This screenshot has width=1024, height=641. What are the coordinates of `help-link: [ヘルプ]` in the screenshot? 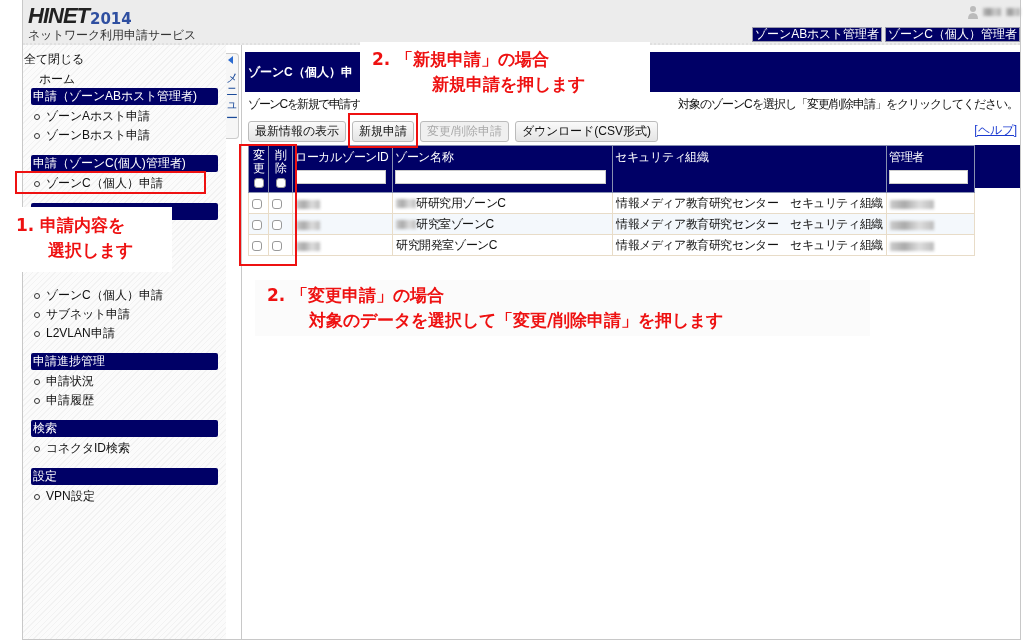 It's located at (995, 130).